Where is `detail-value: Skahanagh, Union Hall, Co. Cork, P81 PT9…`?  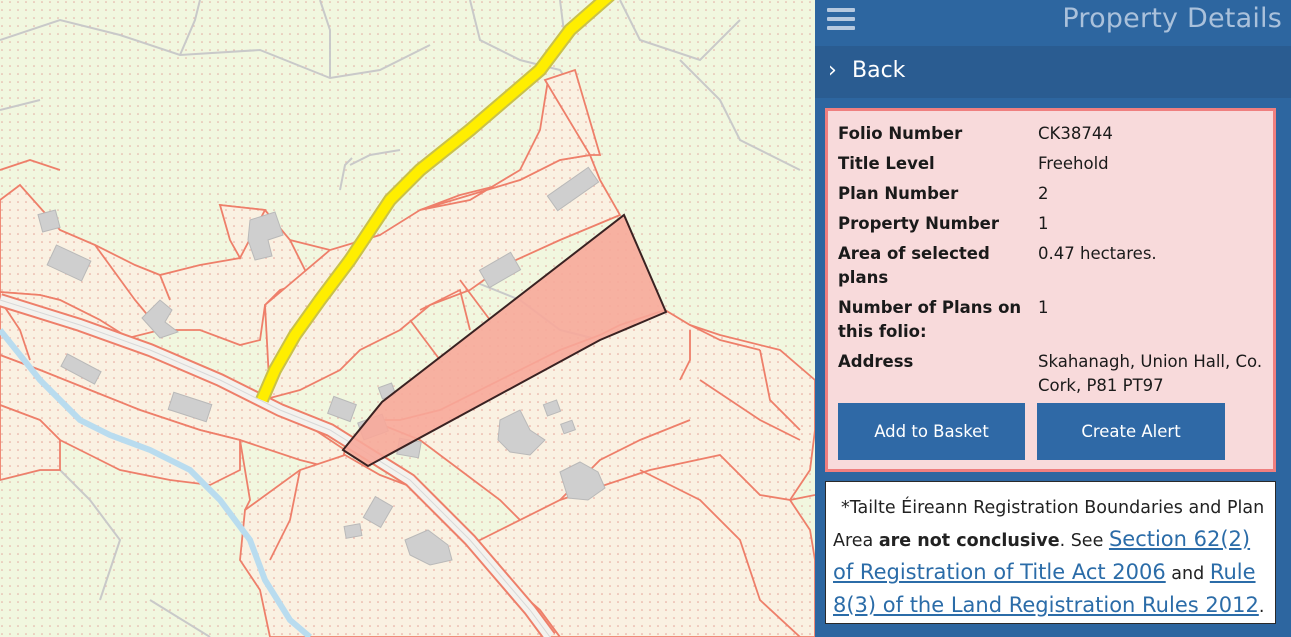 detail-value: Skahanagh, Union Hall, Co. Cork, P81 PT9… is located at coordinates (1150, 373).